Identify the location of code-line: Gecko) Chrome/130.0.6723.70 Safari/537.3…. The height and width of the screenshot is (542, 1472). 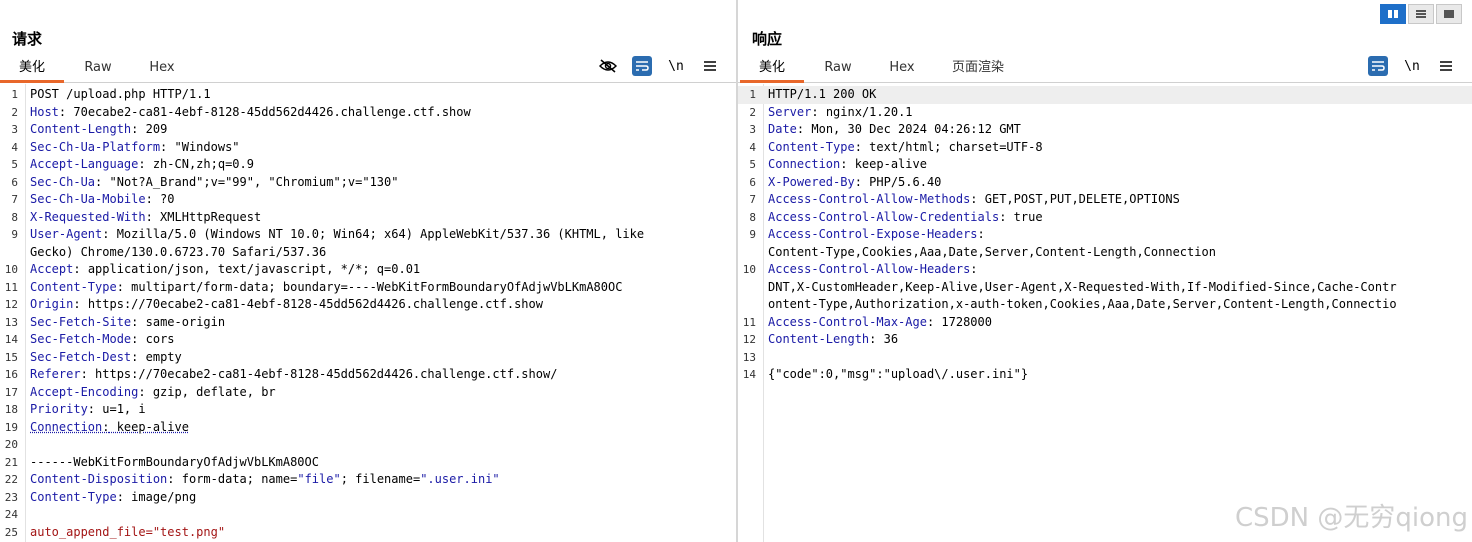
(368, 253).